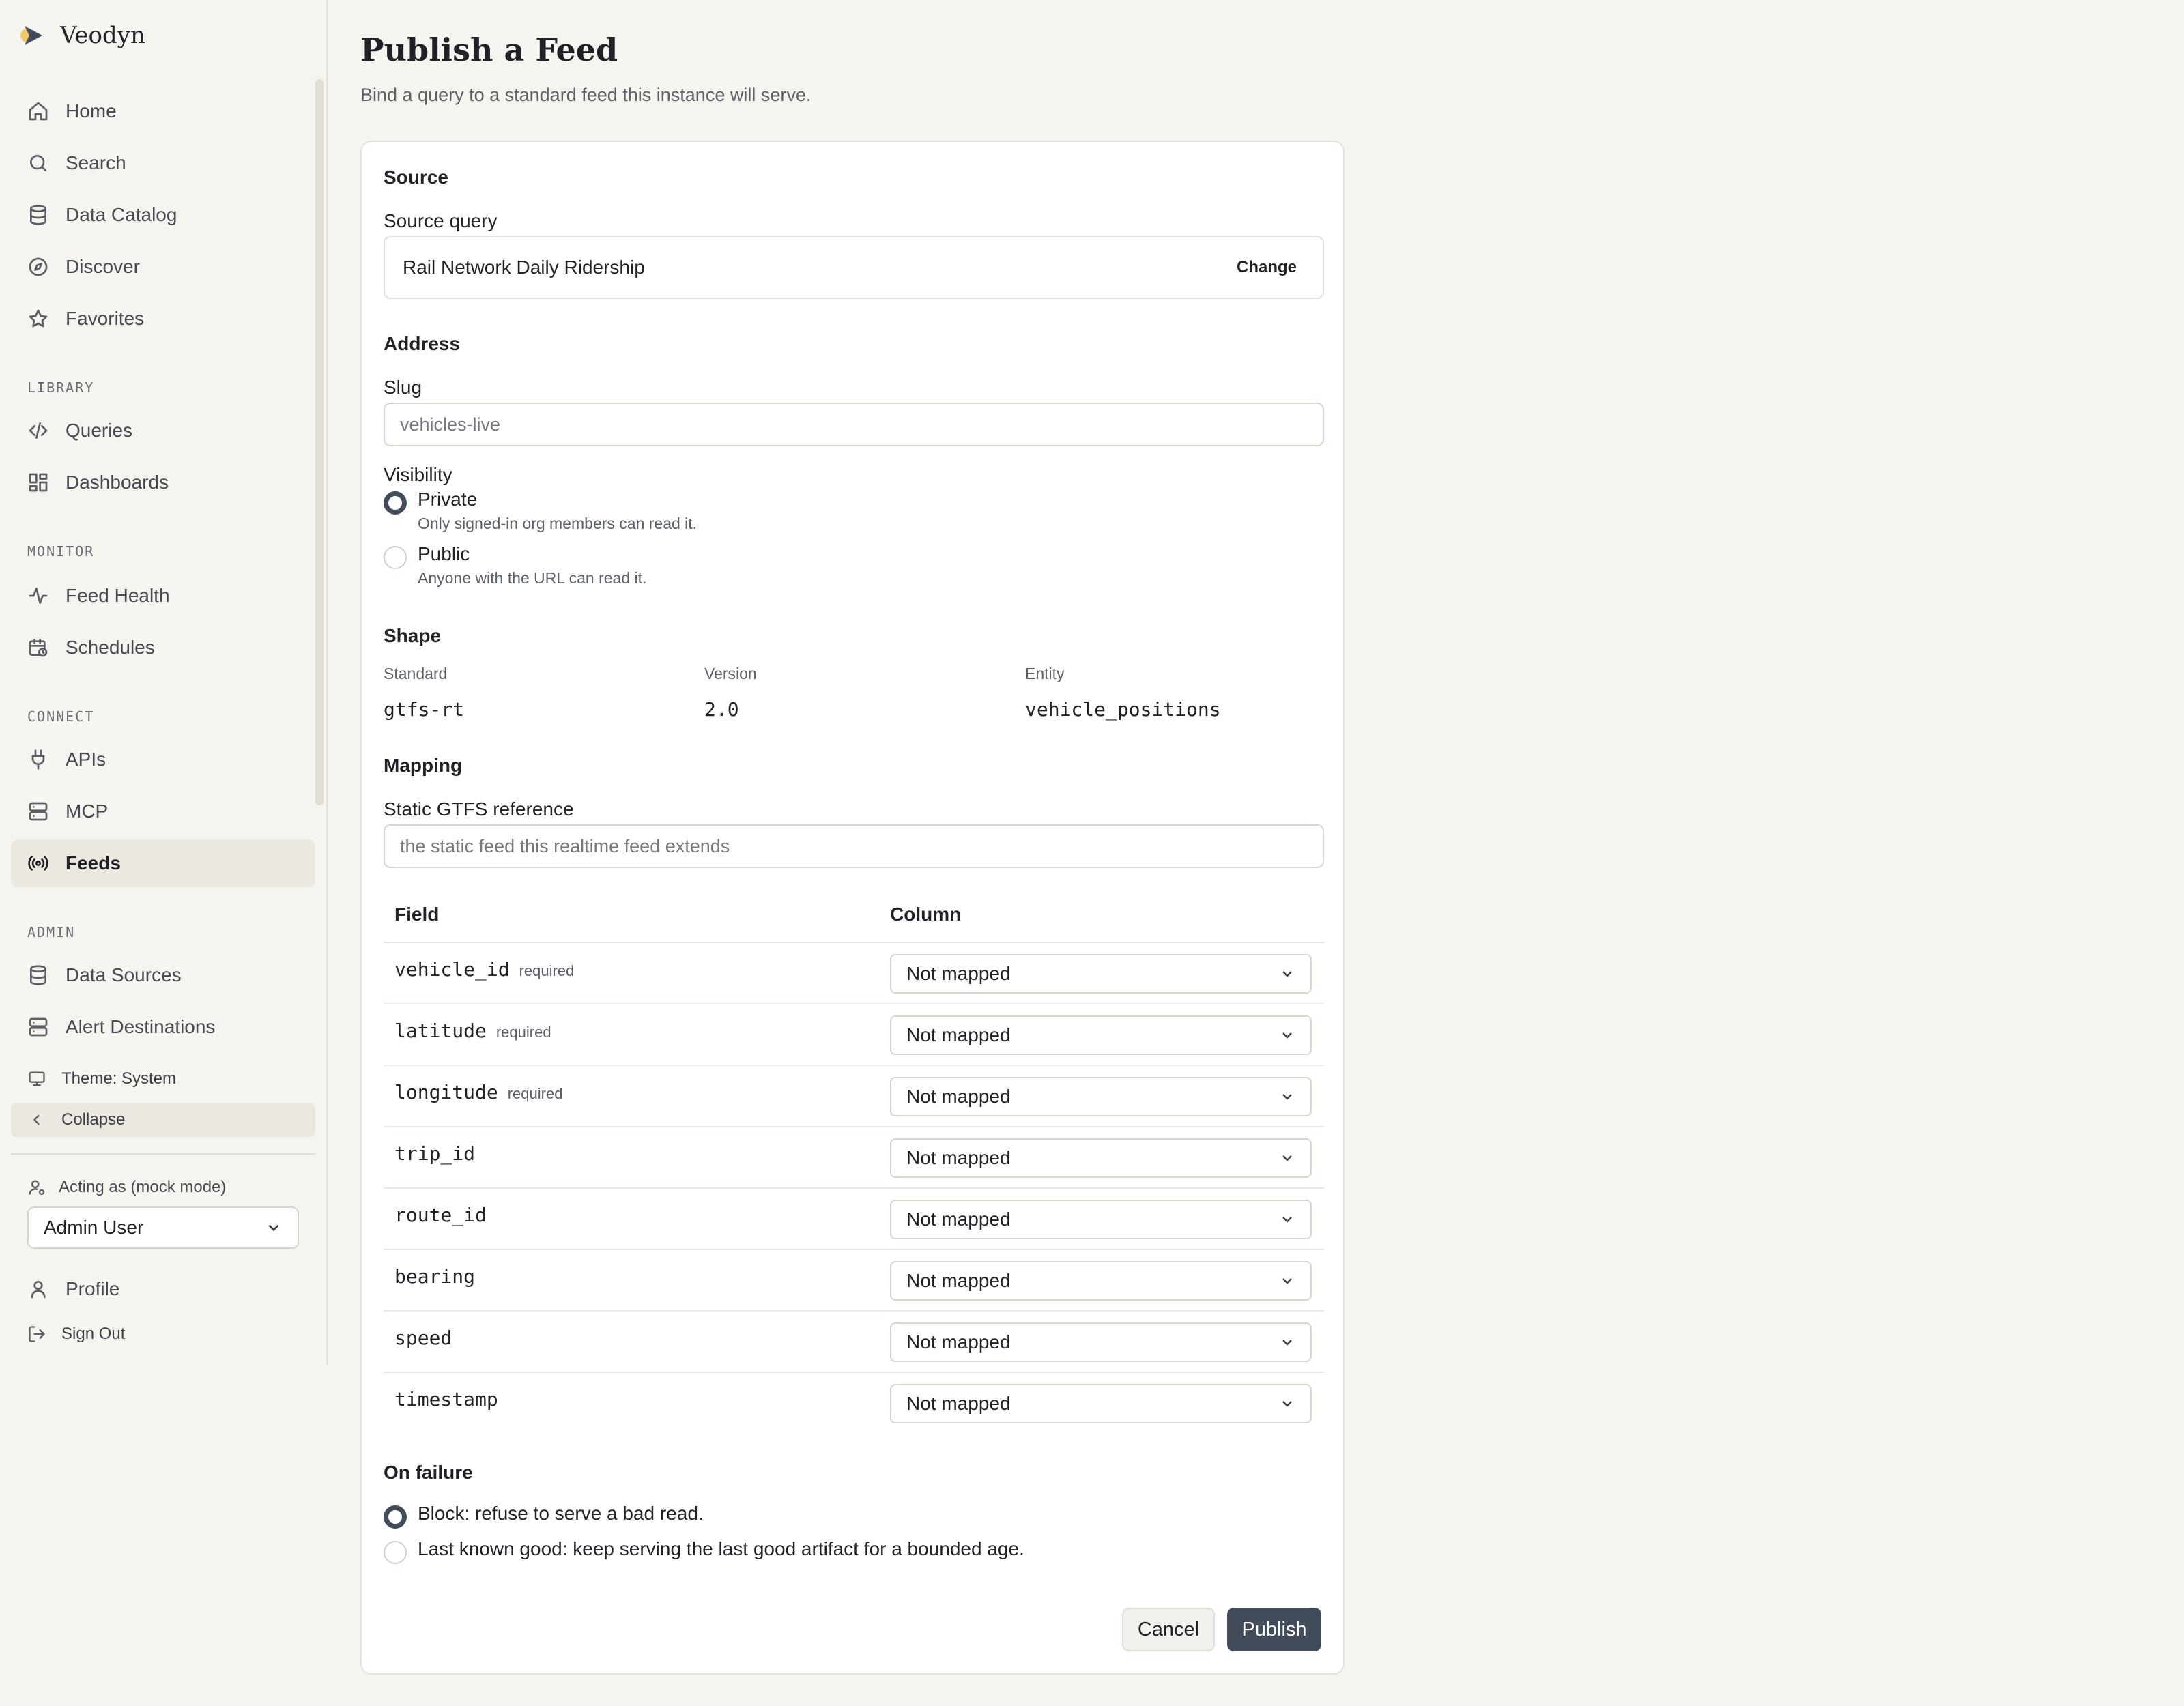  I want to click on failure-option-block: Block: refuse to serve a bad read., so click(544, 1516).